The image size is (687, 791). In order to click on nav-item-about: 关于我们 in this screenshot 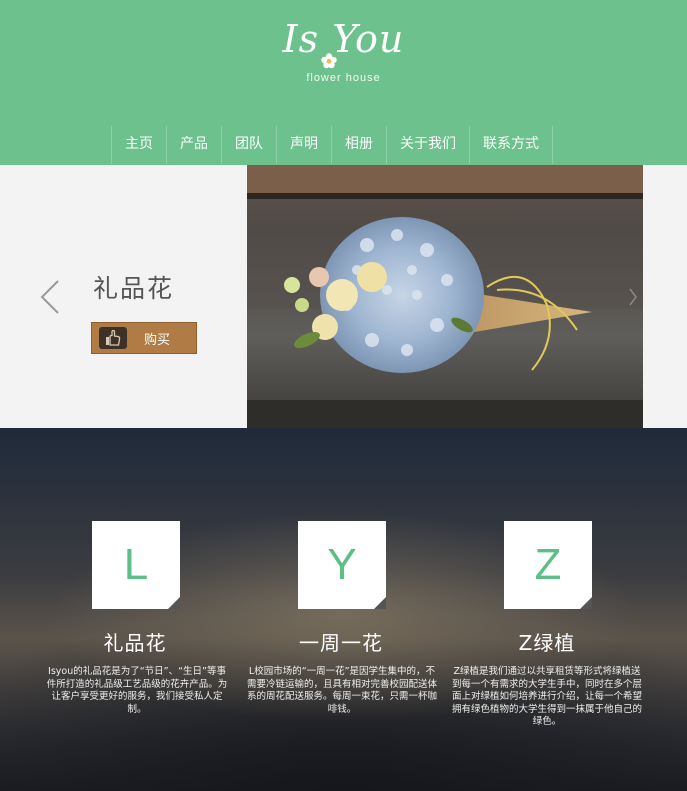, I will do `click(427, 145)`.